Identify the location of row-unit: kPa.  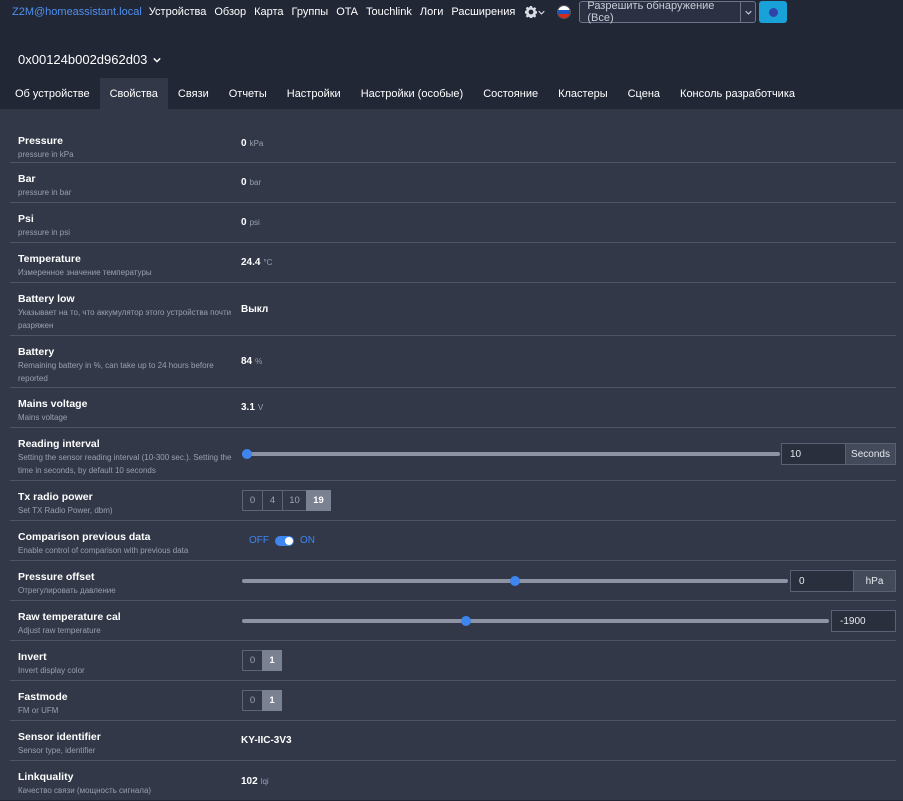
(256, 143).